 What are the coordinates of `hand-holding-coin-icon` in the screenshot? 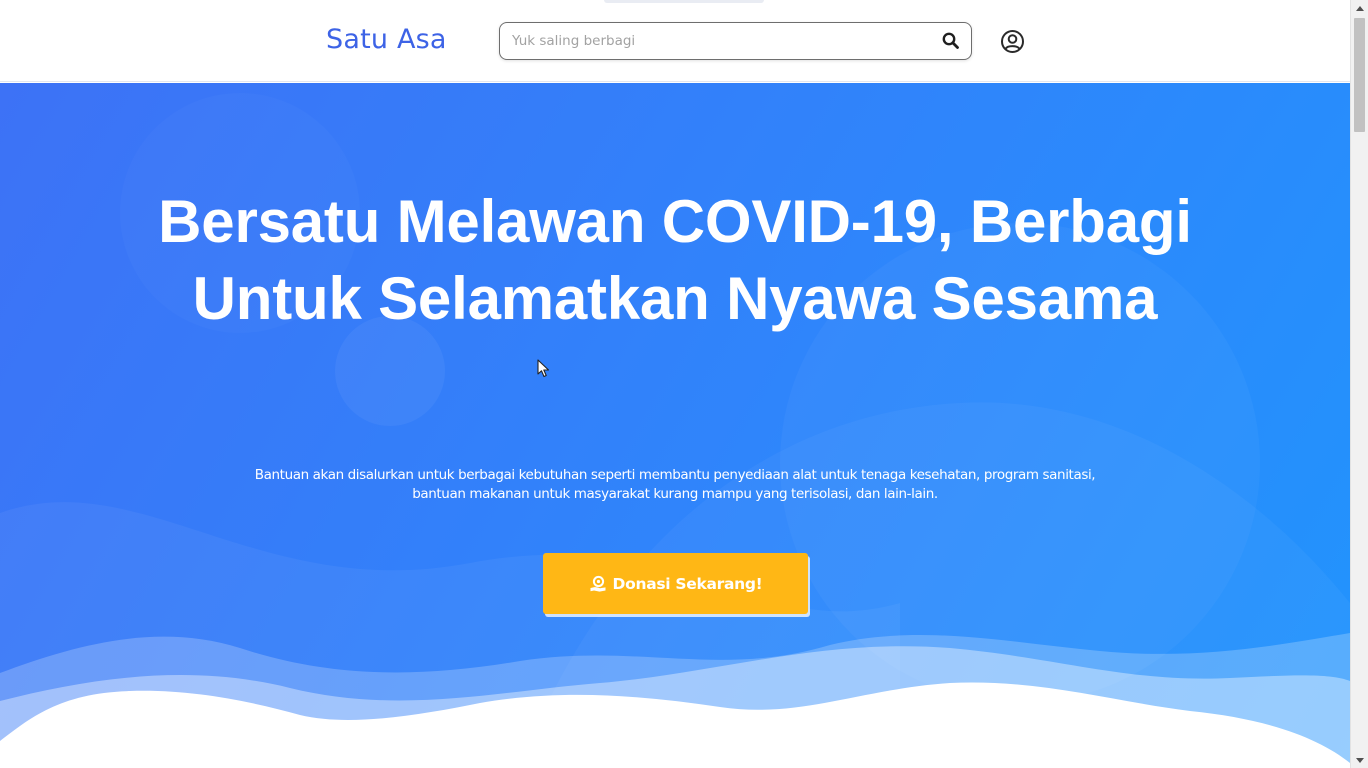 It's located at (598, 584).